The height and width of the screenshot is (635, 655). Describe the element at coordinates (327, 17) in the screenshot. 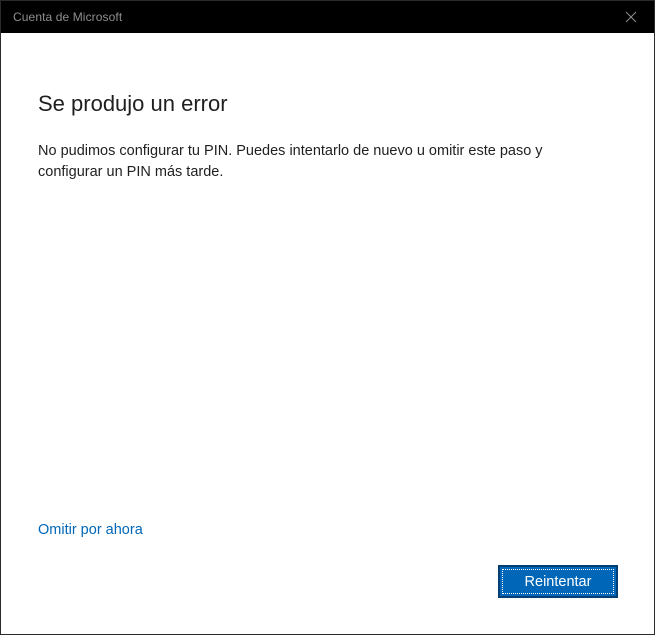

I see `title-bar: Cuenta de Microsoft` at that location.